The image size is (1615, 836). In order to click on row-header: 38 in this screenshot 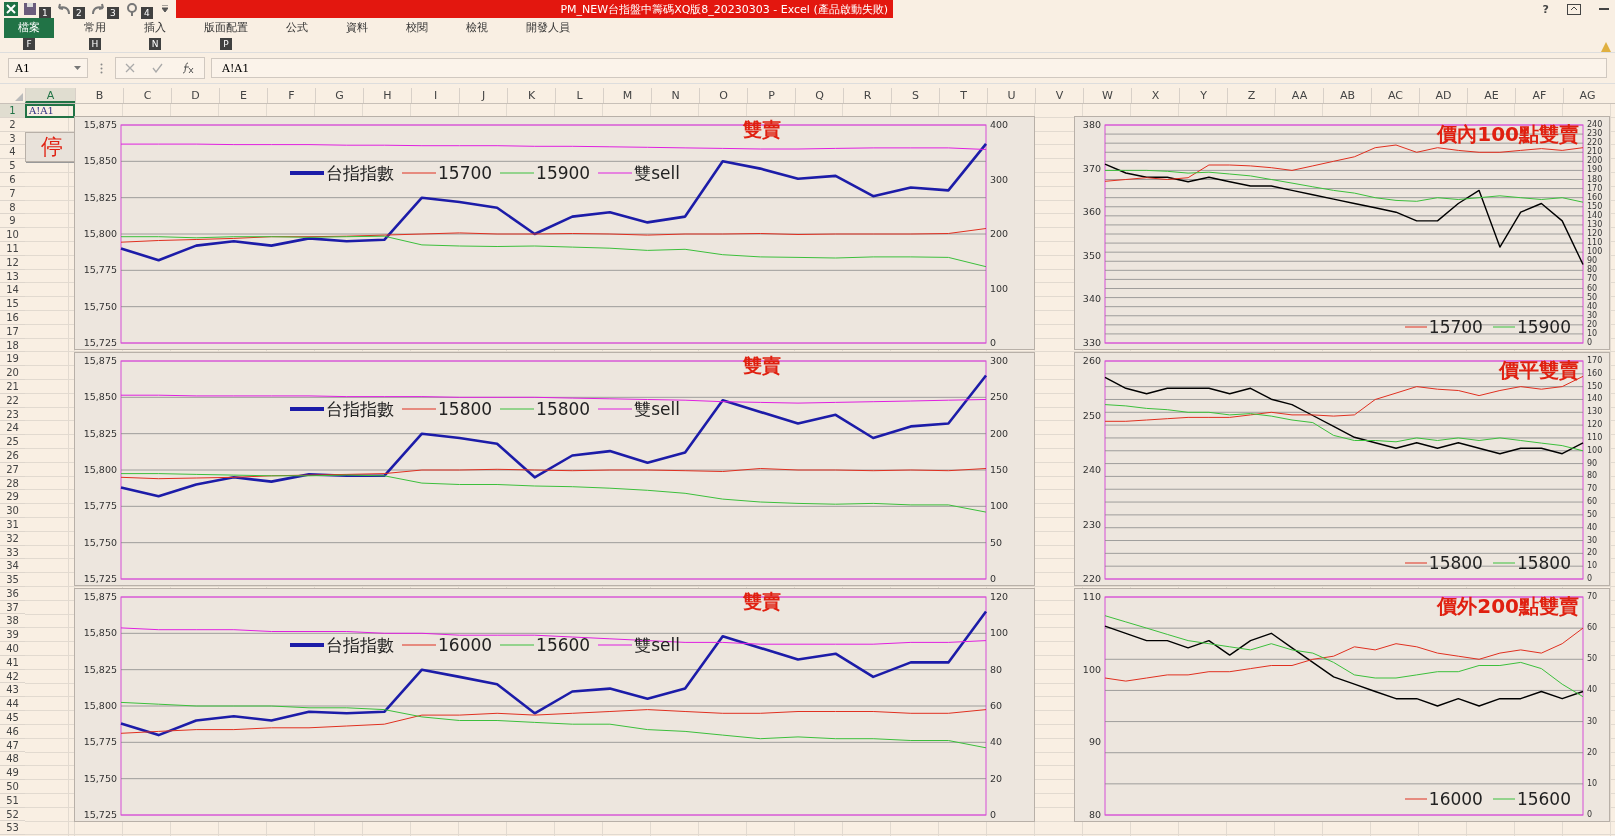, I will do `click(12, 621)`.